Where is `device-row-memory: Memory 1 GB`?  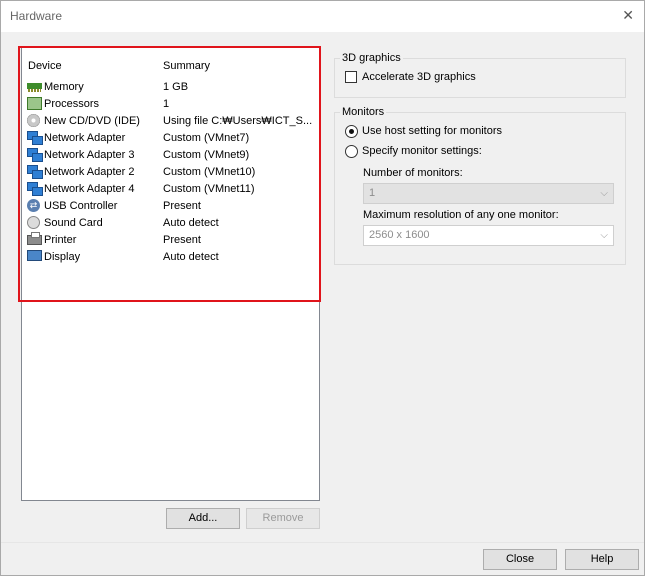
device-row-memory: Memory 1 GB is located at coordinates (169, 87).